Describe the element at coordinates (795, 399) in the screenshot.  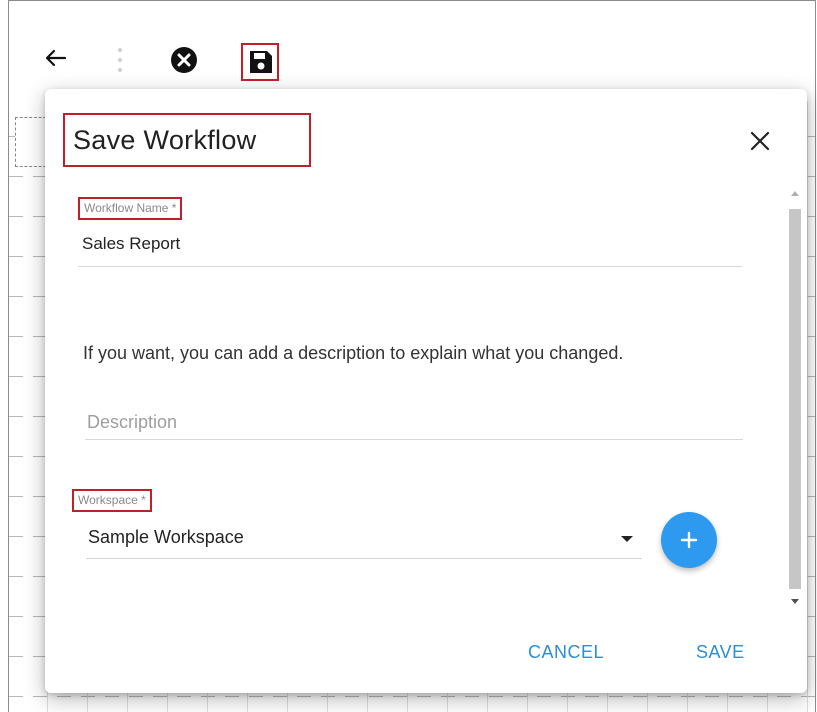
I see `scrollbar-thumb` at that location.